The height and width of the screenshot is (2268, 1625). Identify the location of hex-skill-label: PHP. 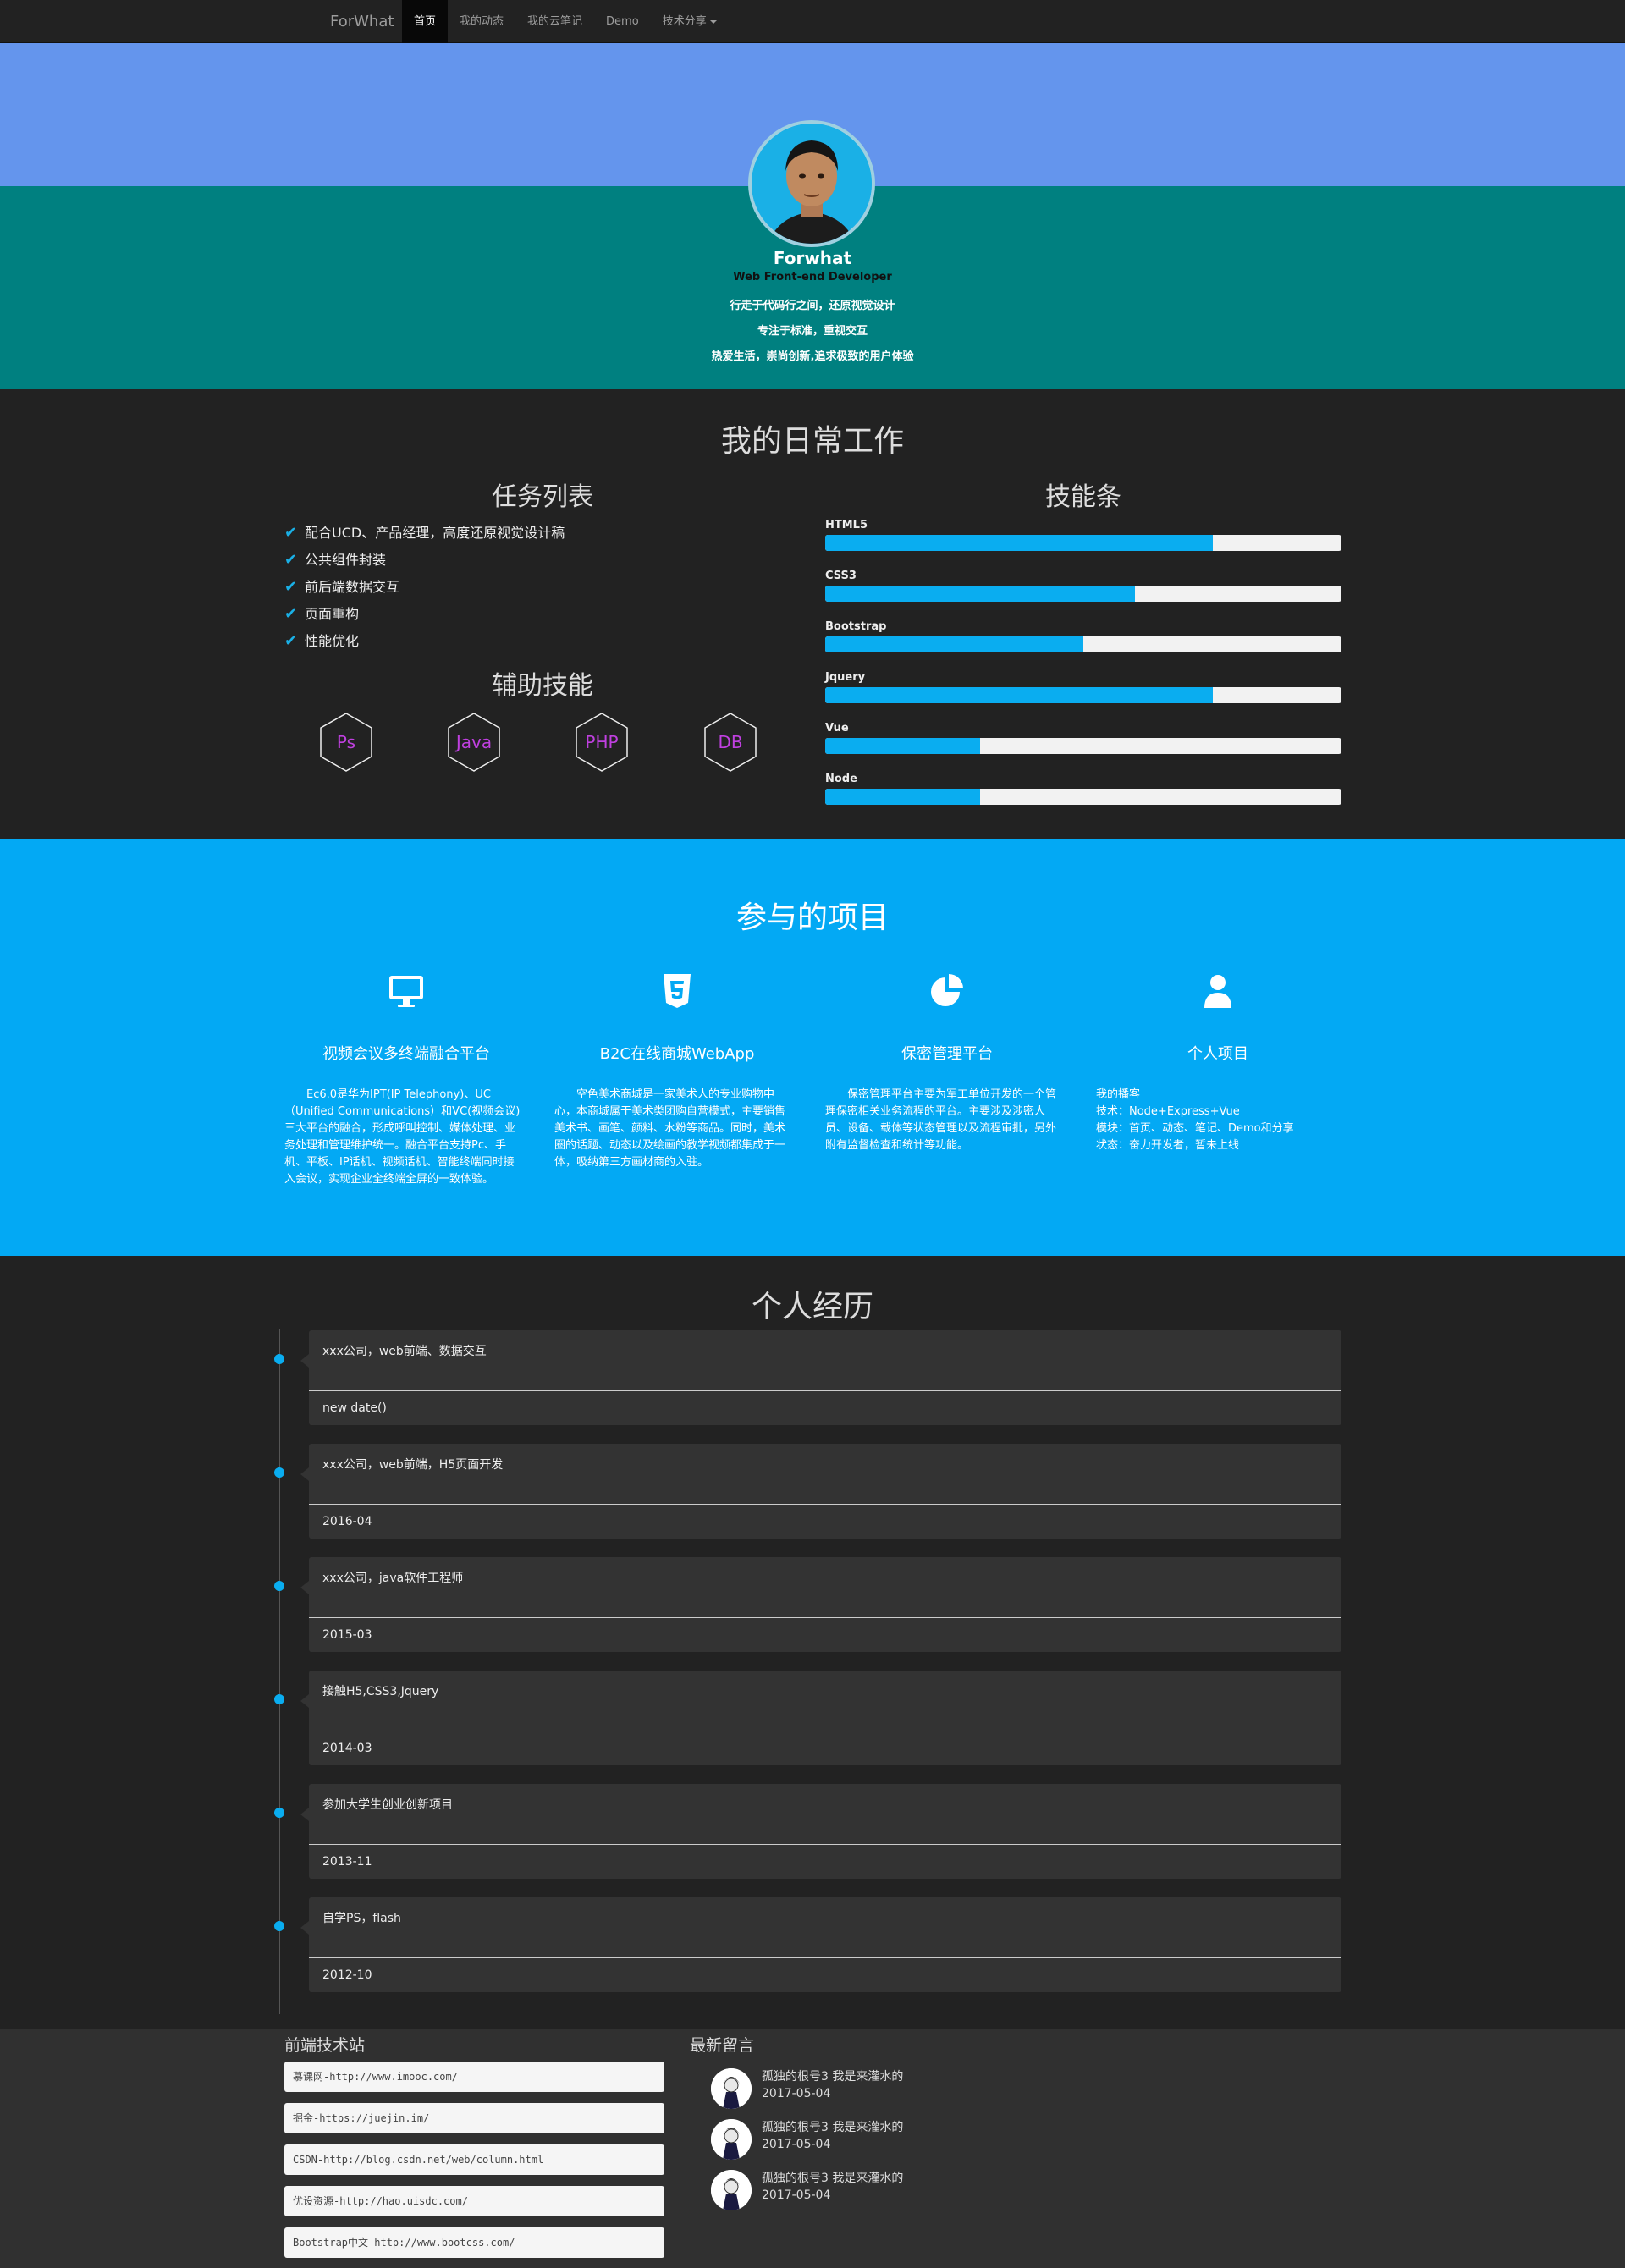
(602, 742).